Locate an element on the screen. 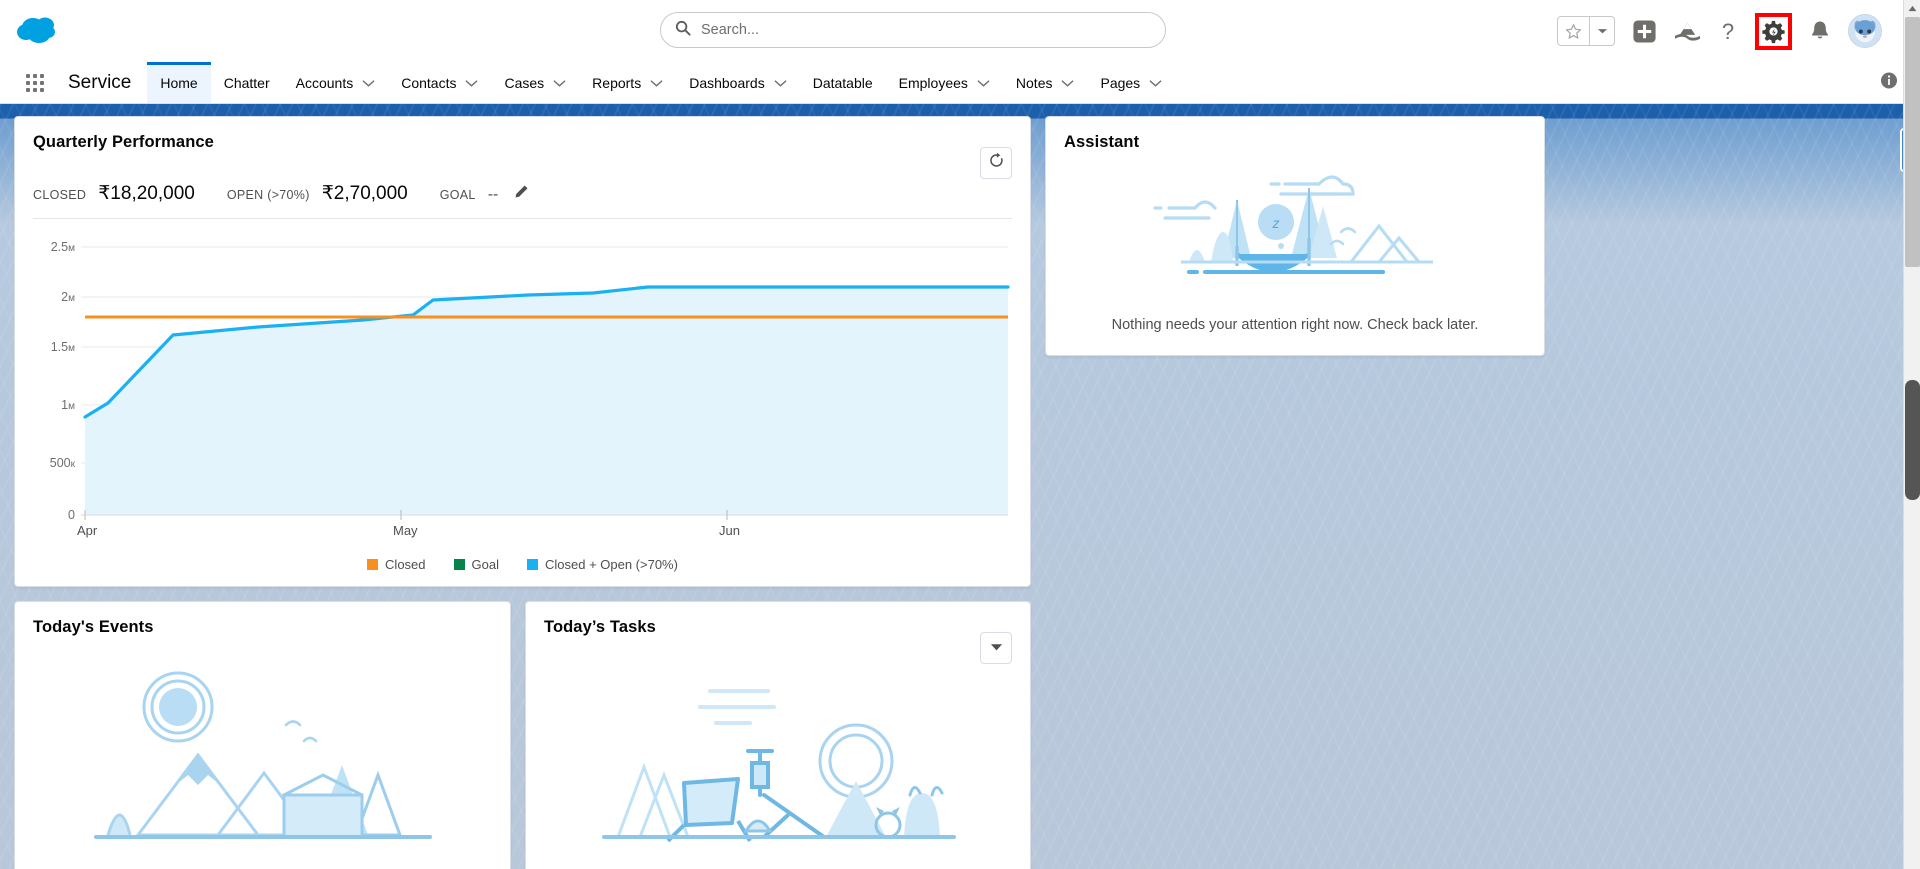  nav-tab-pages: Pages is located at coordinates (1131, 82).